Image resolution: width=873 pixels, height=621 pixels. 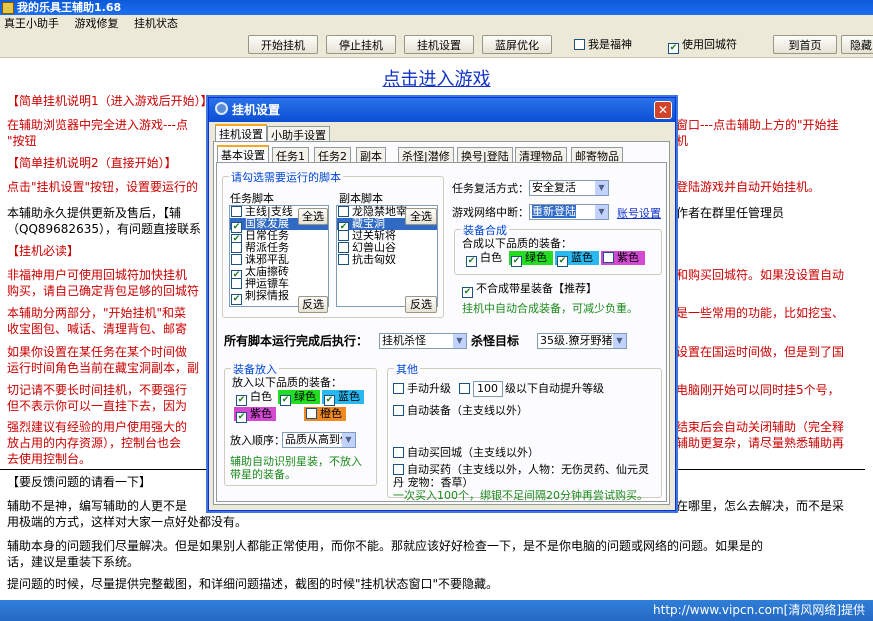 What do you see at coordinates (156, 23) in the screenshot?
I see `menu-item-status: 挂机状态` at bounding box center [156, 23].